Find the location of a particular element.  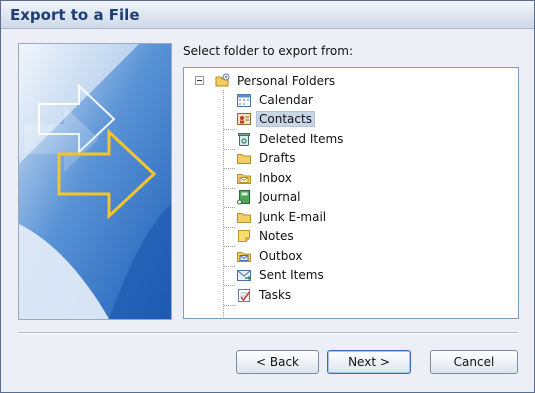

calendar-icon is located at coordinates (244, 100).